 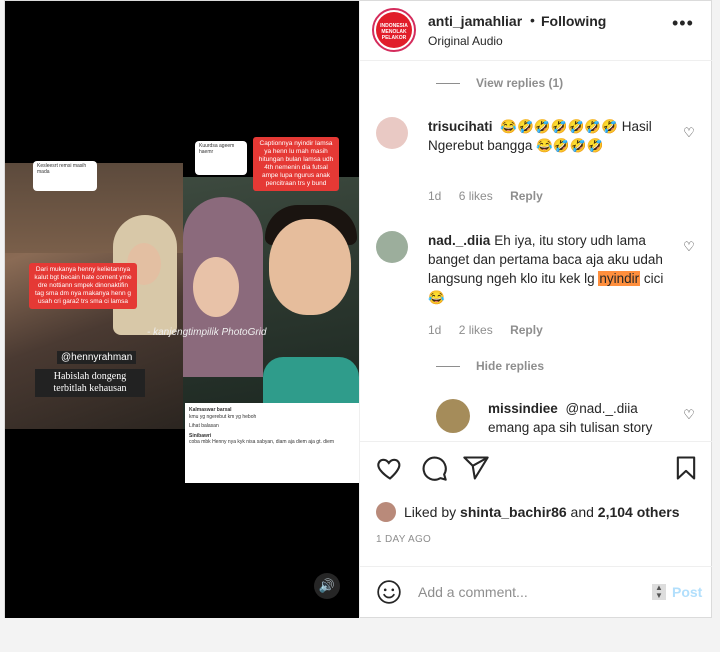 I want to click on comment-likes: 2 likes, so click(x=476, y=330).